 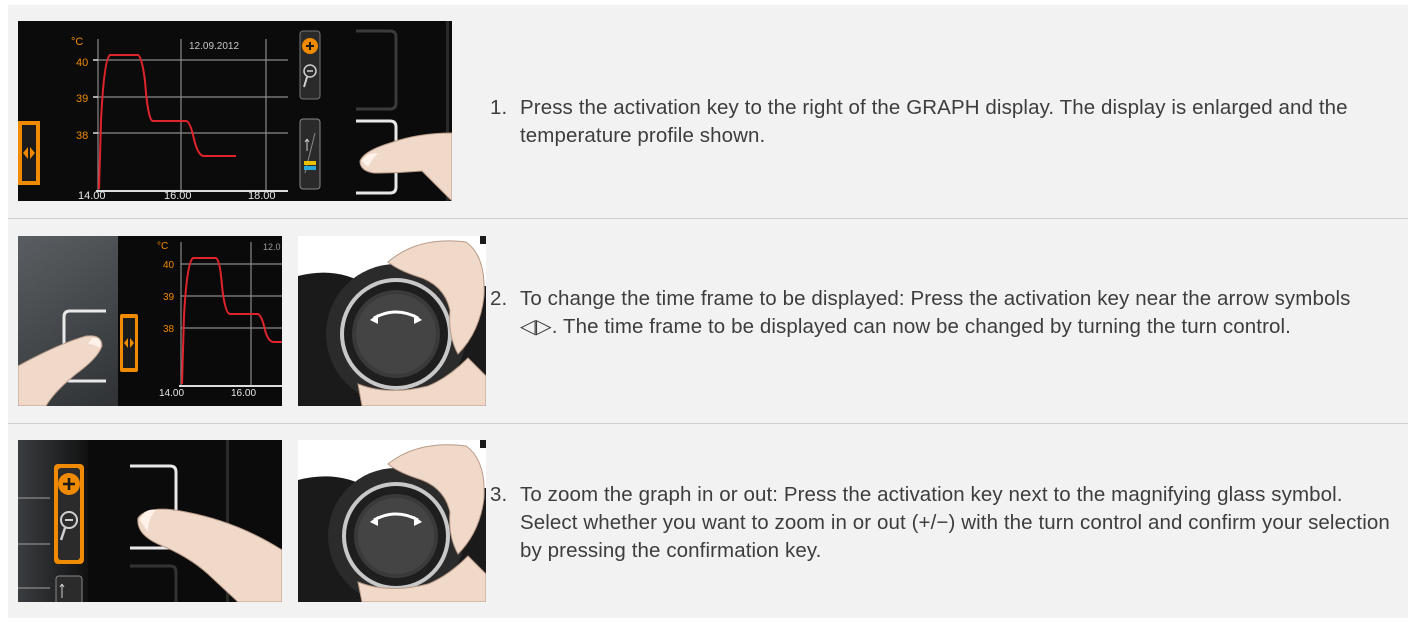 I want to click on arrow-key-photo: °C 12.0 40 39 38 14.00 16.00, so click(x=150, y=321).